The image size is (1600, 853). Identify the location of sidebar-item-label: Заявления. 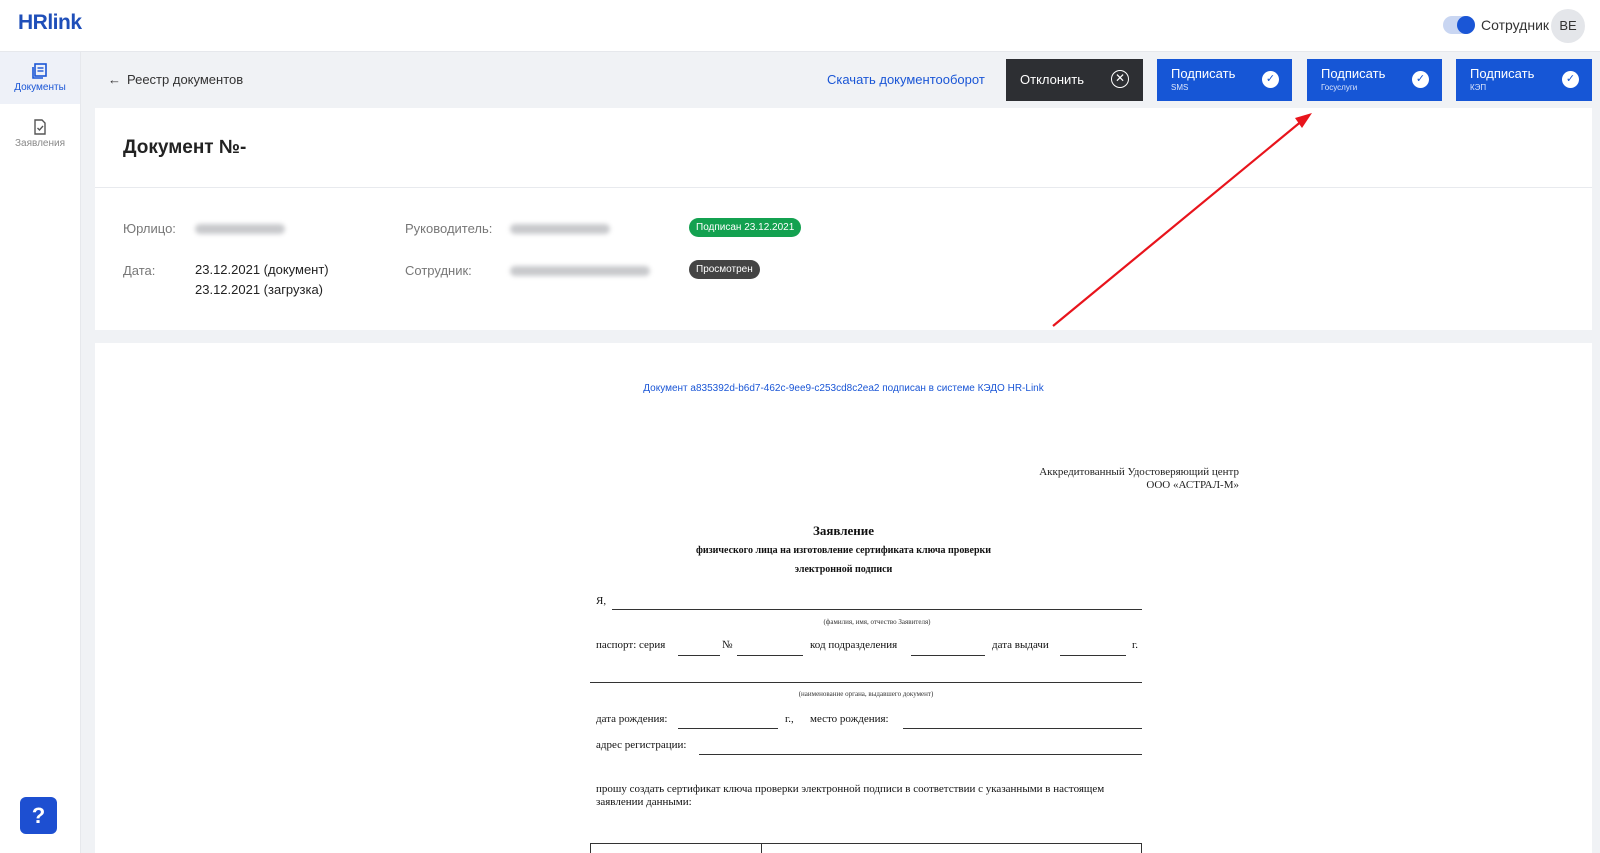
(40, 143).